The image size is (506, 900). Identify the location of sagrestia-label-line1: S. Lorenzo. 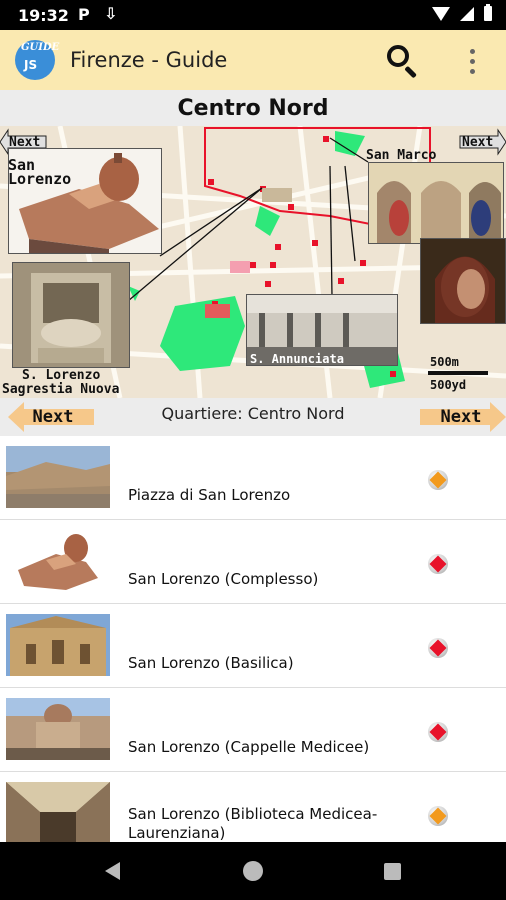
(61, 375).